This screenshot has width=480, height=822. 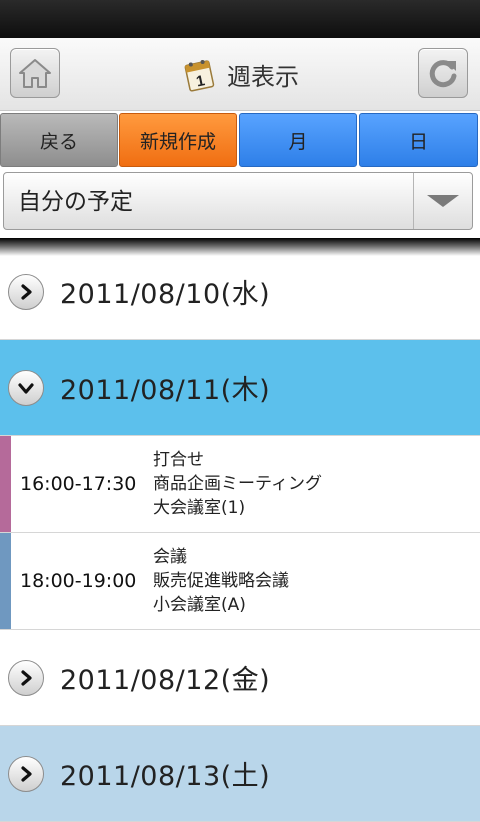 What do you see at coordinates (170, 557) in the screenshot?
I see `event-type: 会議` at bounding box center [170, 557].